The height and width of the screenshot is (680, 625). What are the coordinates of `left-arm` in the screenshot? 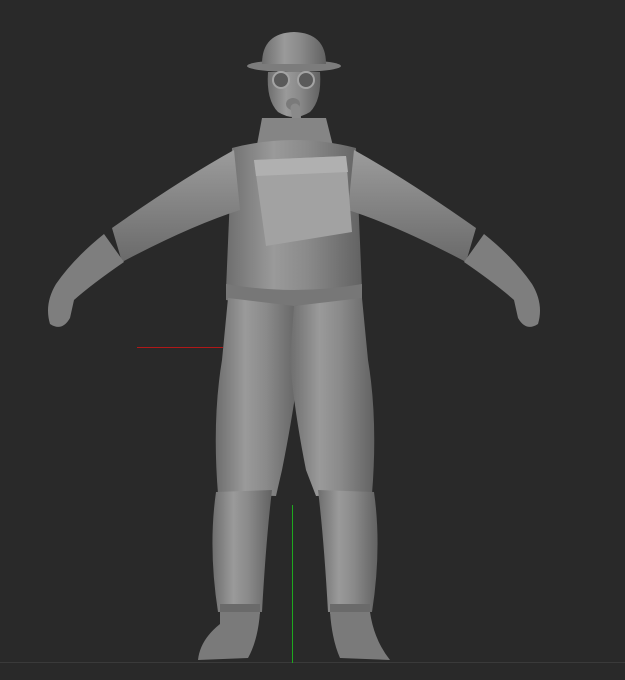 It's located at (176, 206).